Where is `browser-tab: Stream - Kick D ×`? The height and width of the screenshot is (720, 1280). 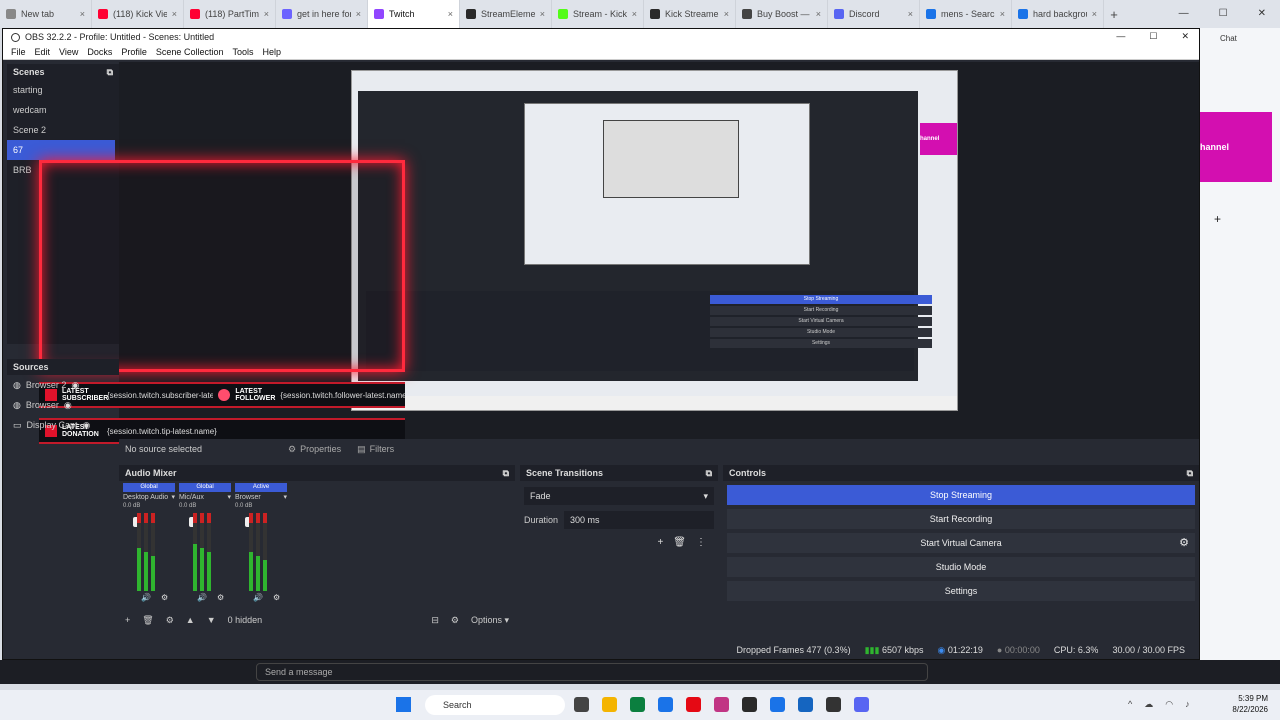 browser-tab: Stream - Kick D × is located at coordinates (598, 14).